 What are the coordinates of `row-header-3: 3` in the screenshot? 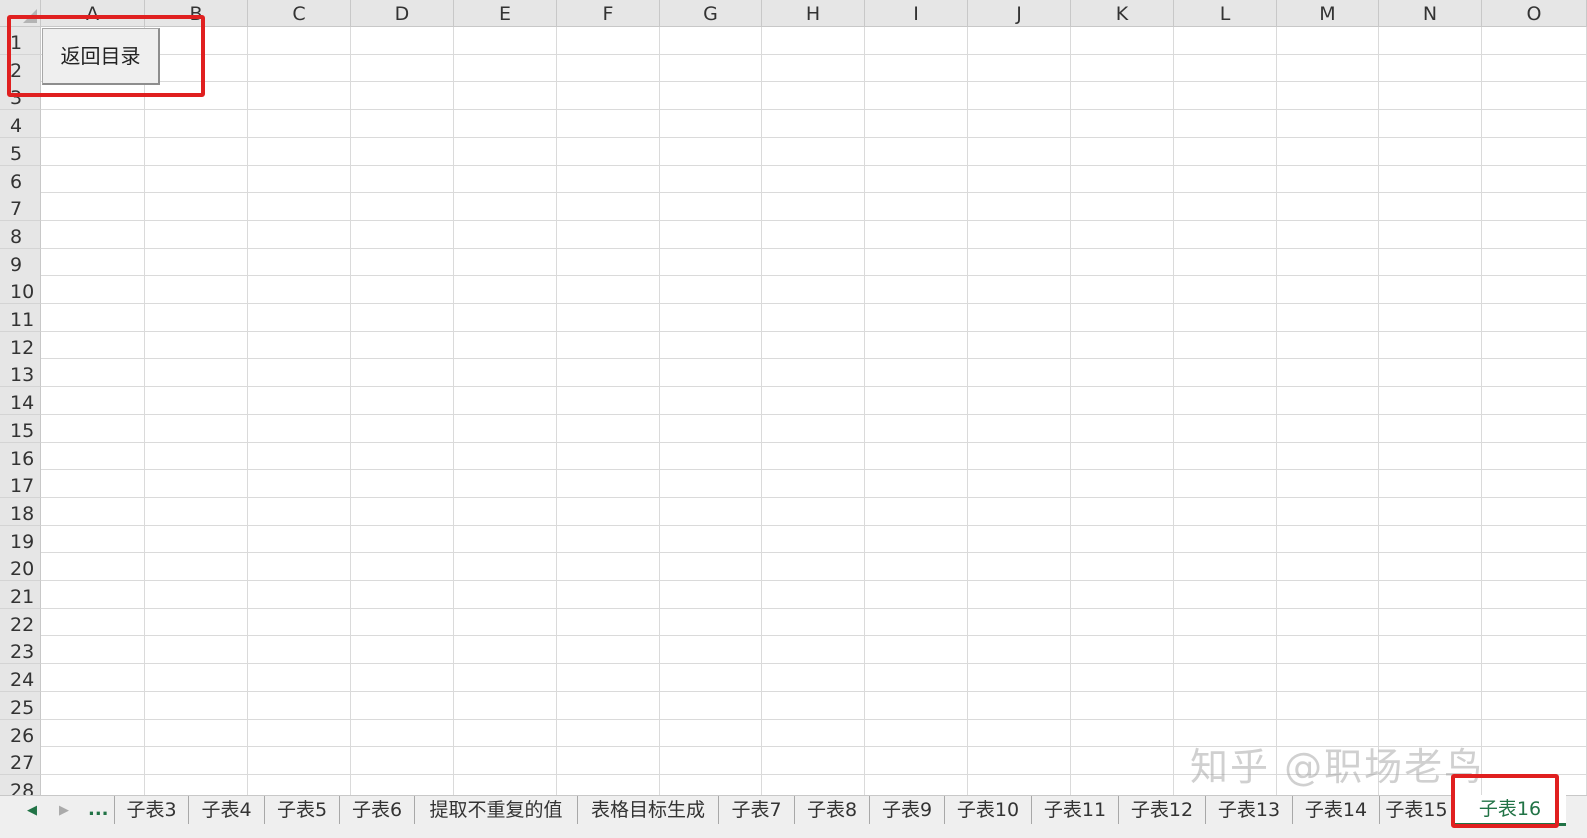 It's located at (20, 96).